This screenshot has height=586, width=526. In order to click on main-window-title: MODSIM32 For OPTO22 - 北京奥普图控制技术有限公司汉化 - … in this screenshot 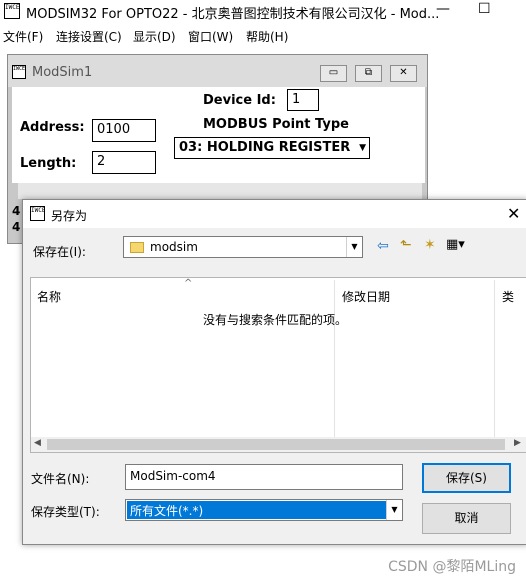, I will do `click(233, 14)`.